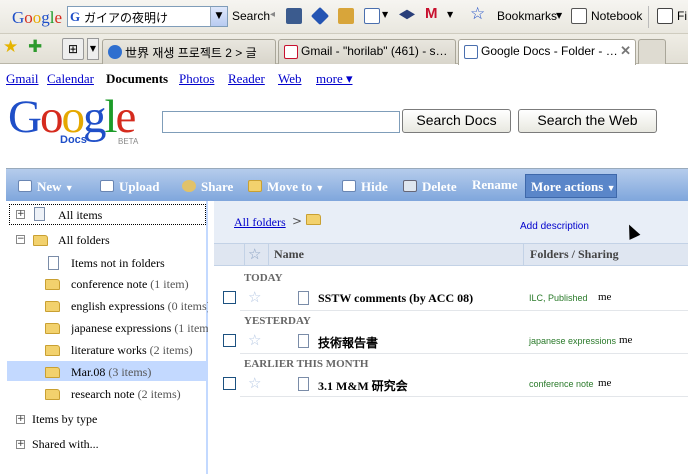 The width and height of the screenshot is (688, 474). What do you see at coordinates (129, 187) in the screenshot?
I see `upload-button: Upload` at bounding box center [129, 187].